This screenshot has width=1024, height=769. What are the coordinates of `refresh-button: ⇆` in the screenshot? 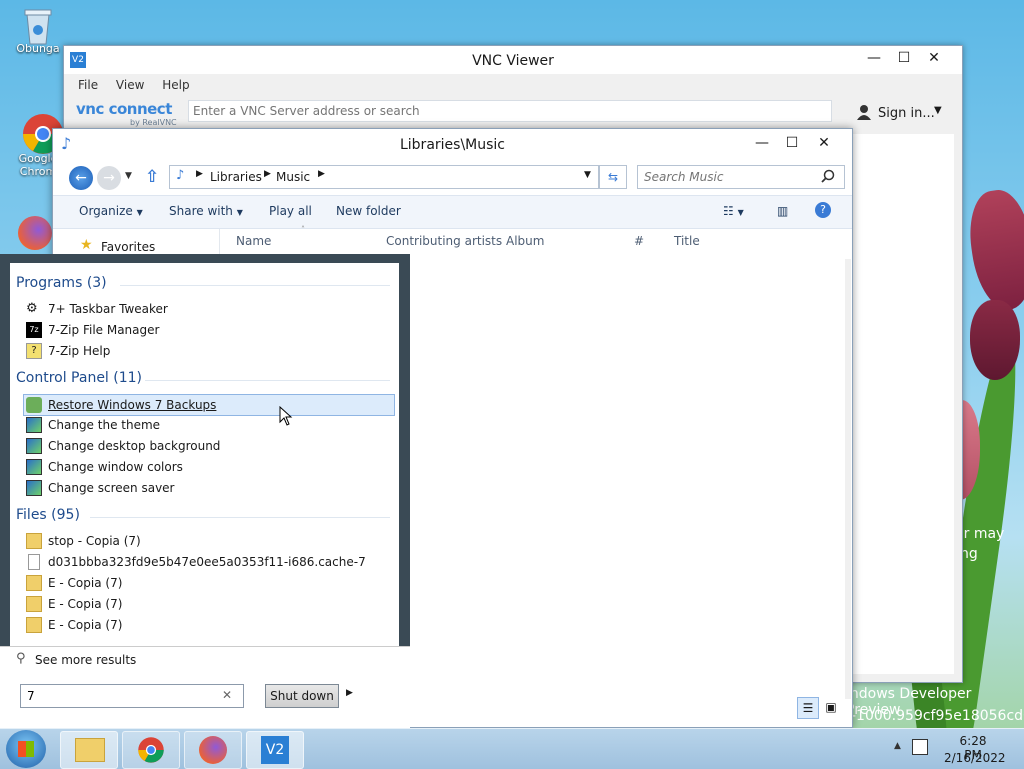 It's located at (613, 177).